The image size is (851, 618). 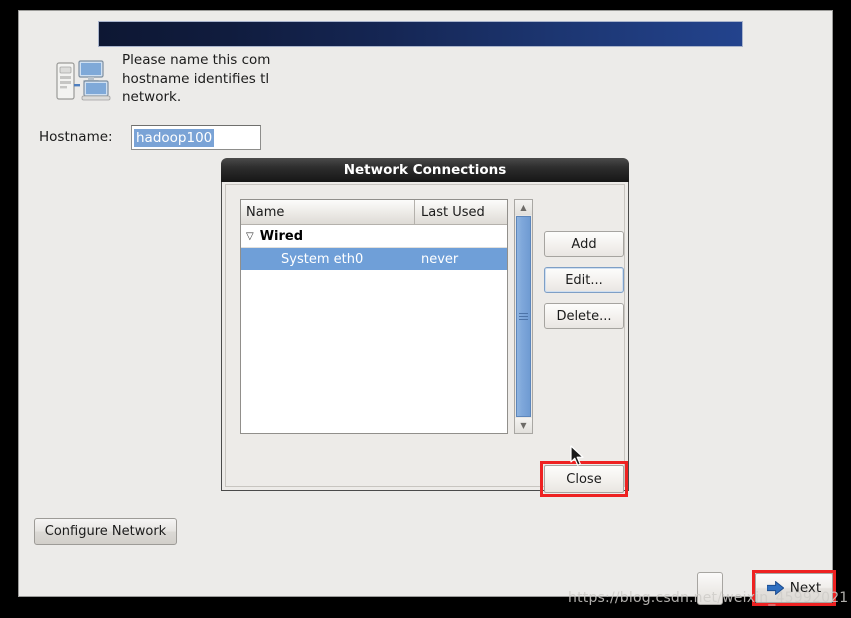 I want to click on add-connection-button: Add, so click(x=584, y=244).